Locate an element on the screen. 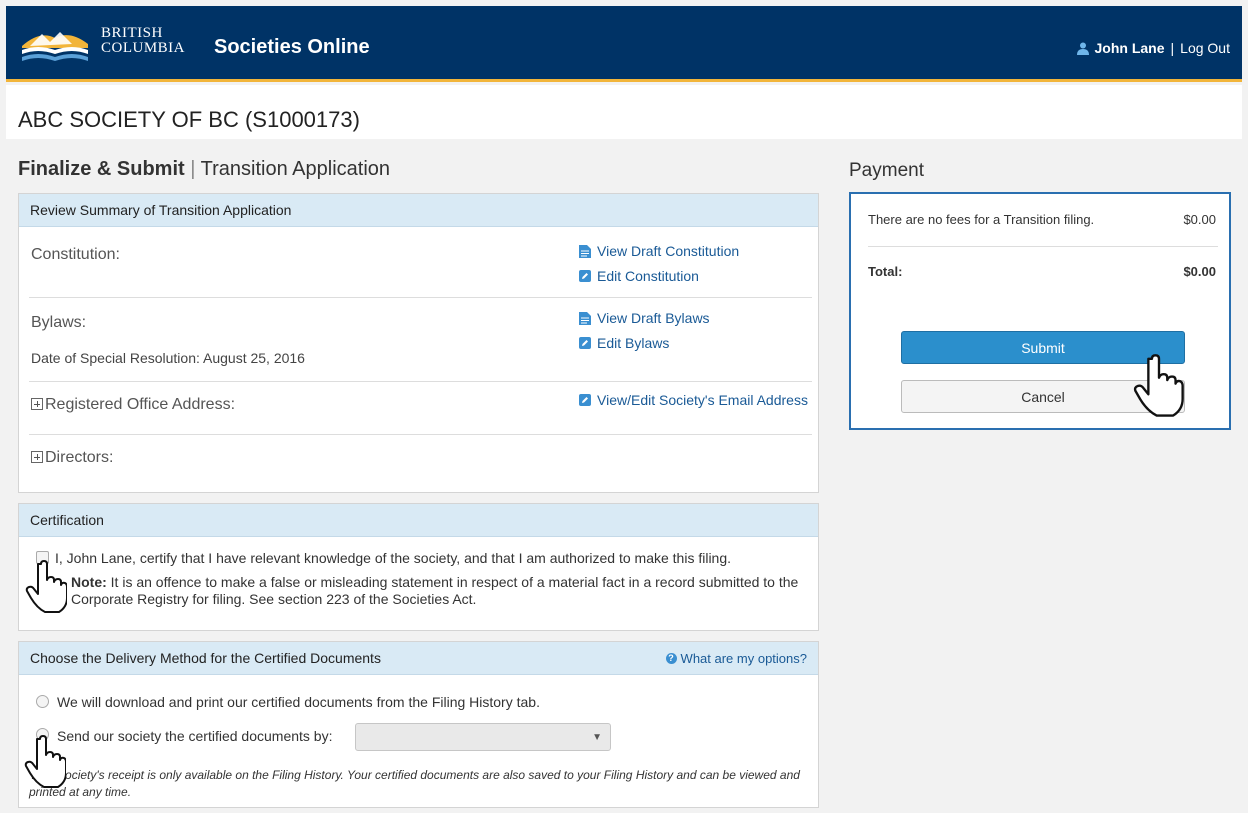 The image size is (1248, 813). page-title-subtitle: Transition Application is located at coordinates (295, 169).